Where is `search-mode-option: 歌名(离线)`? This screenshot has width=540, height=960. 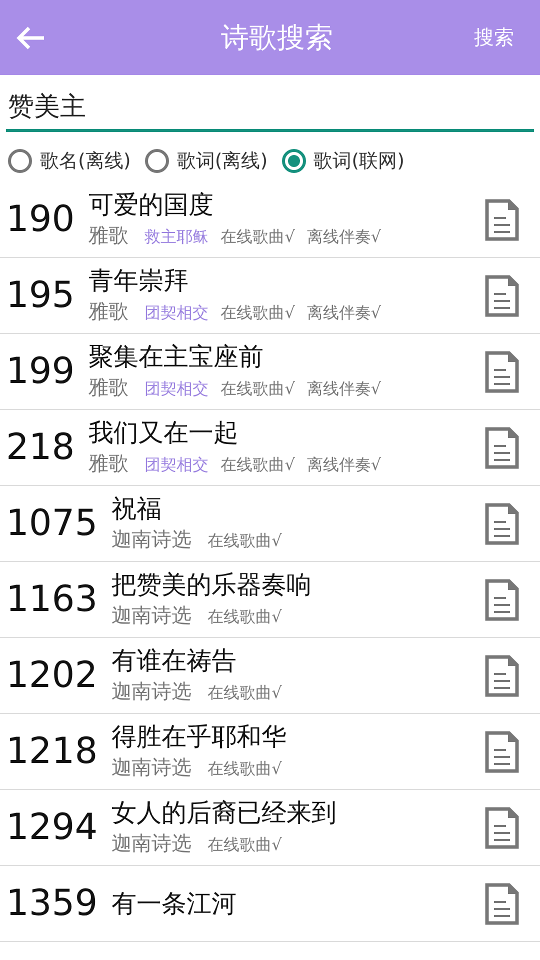 search-mode-option: 歌名(离线) is located at coordinates (69, 161).